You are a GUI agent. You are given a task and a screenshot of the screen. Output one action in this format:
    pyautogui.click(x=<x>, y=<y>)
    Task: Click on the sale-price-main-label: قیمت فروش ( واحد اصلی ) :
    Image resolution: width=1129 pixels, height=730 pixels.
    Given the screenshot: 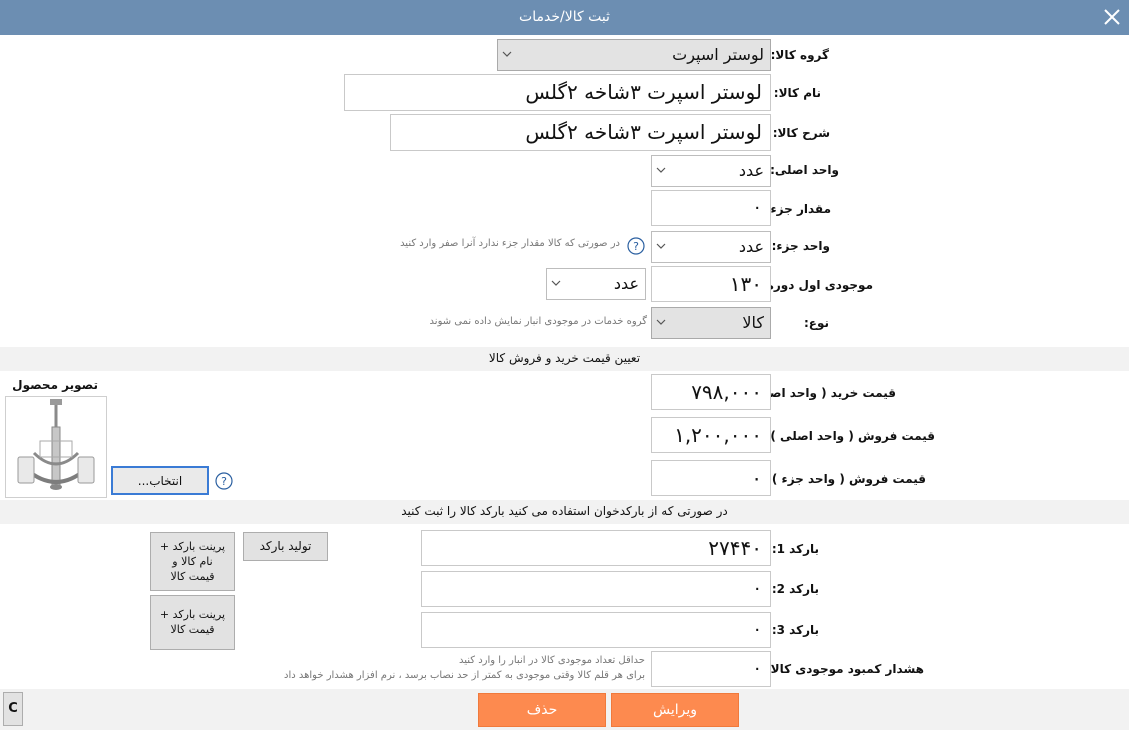 What is the action you would take?
    pyautogui.click(x=848, y=436)
    